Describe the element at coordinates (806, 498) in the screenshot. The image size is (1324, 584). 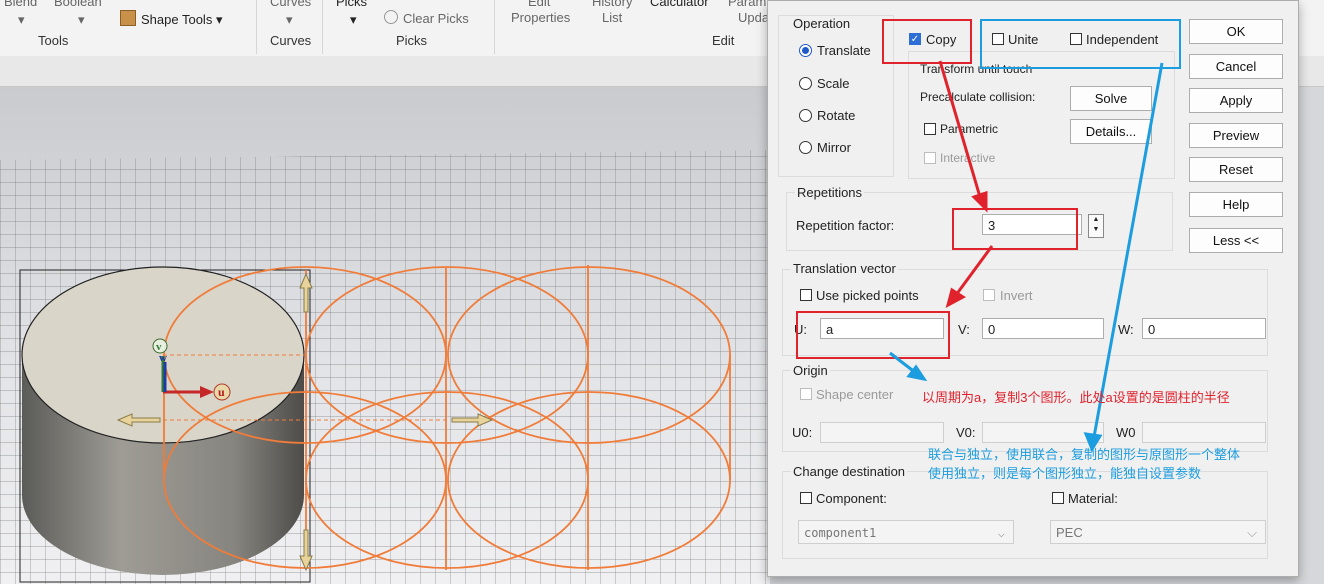
I see `component-checkbox` at that location.